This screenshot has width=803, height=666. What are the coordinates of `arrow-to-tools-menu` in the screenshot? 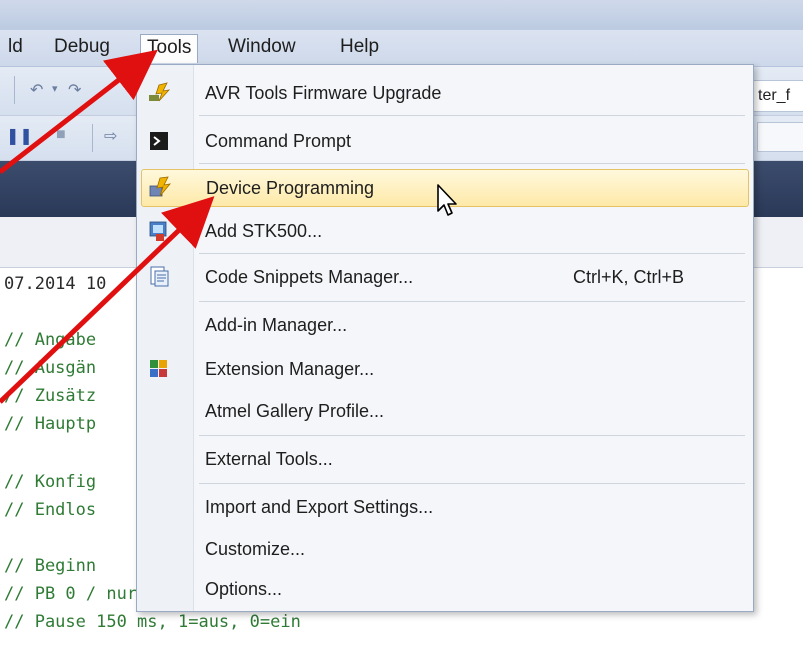 It's located at (79, 111).